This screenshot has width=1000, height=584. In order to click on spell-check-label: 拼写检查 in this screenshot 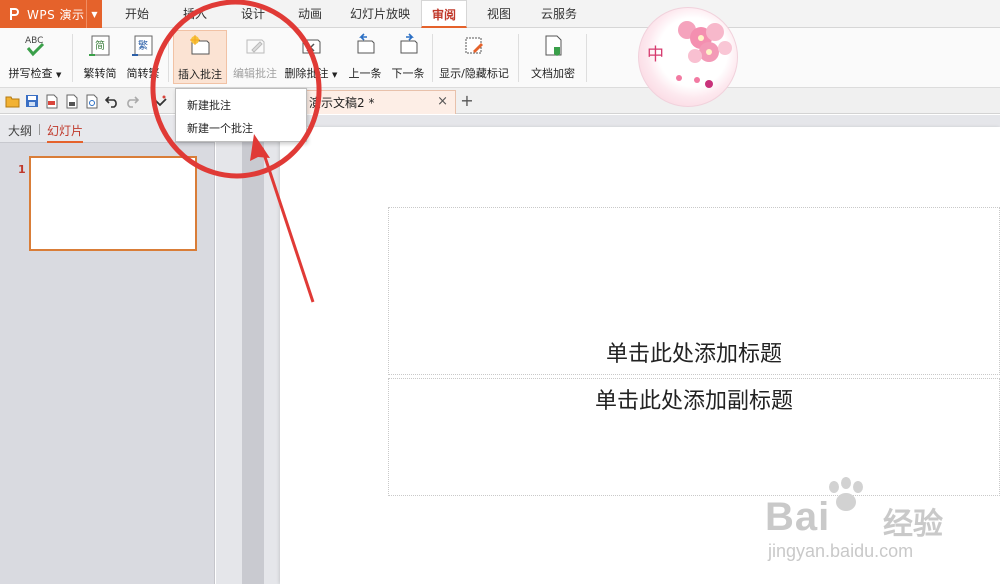, I will do `click(30, 73)`.